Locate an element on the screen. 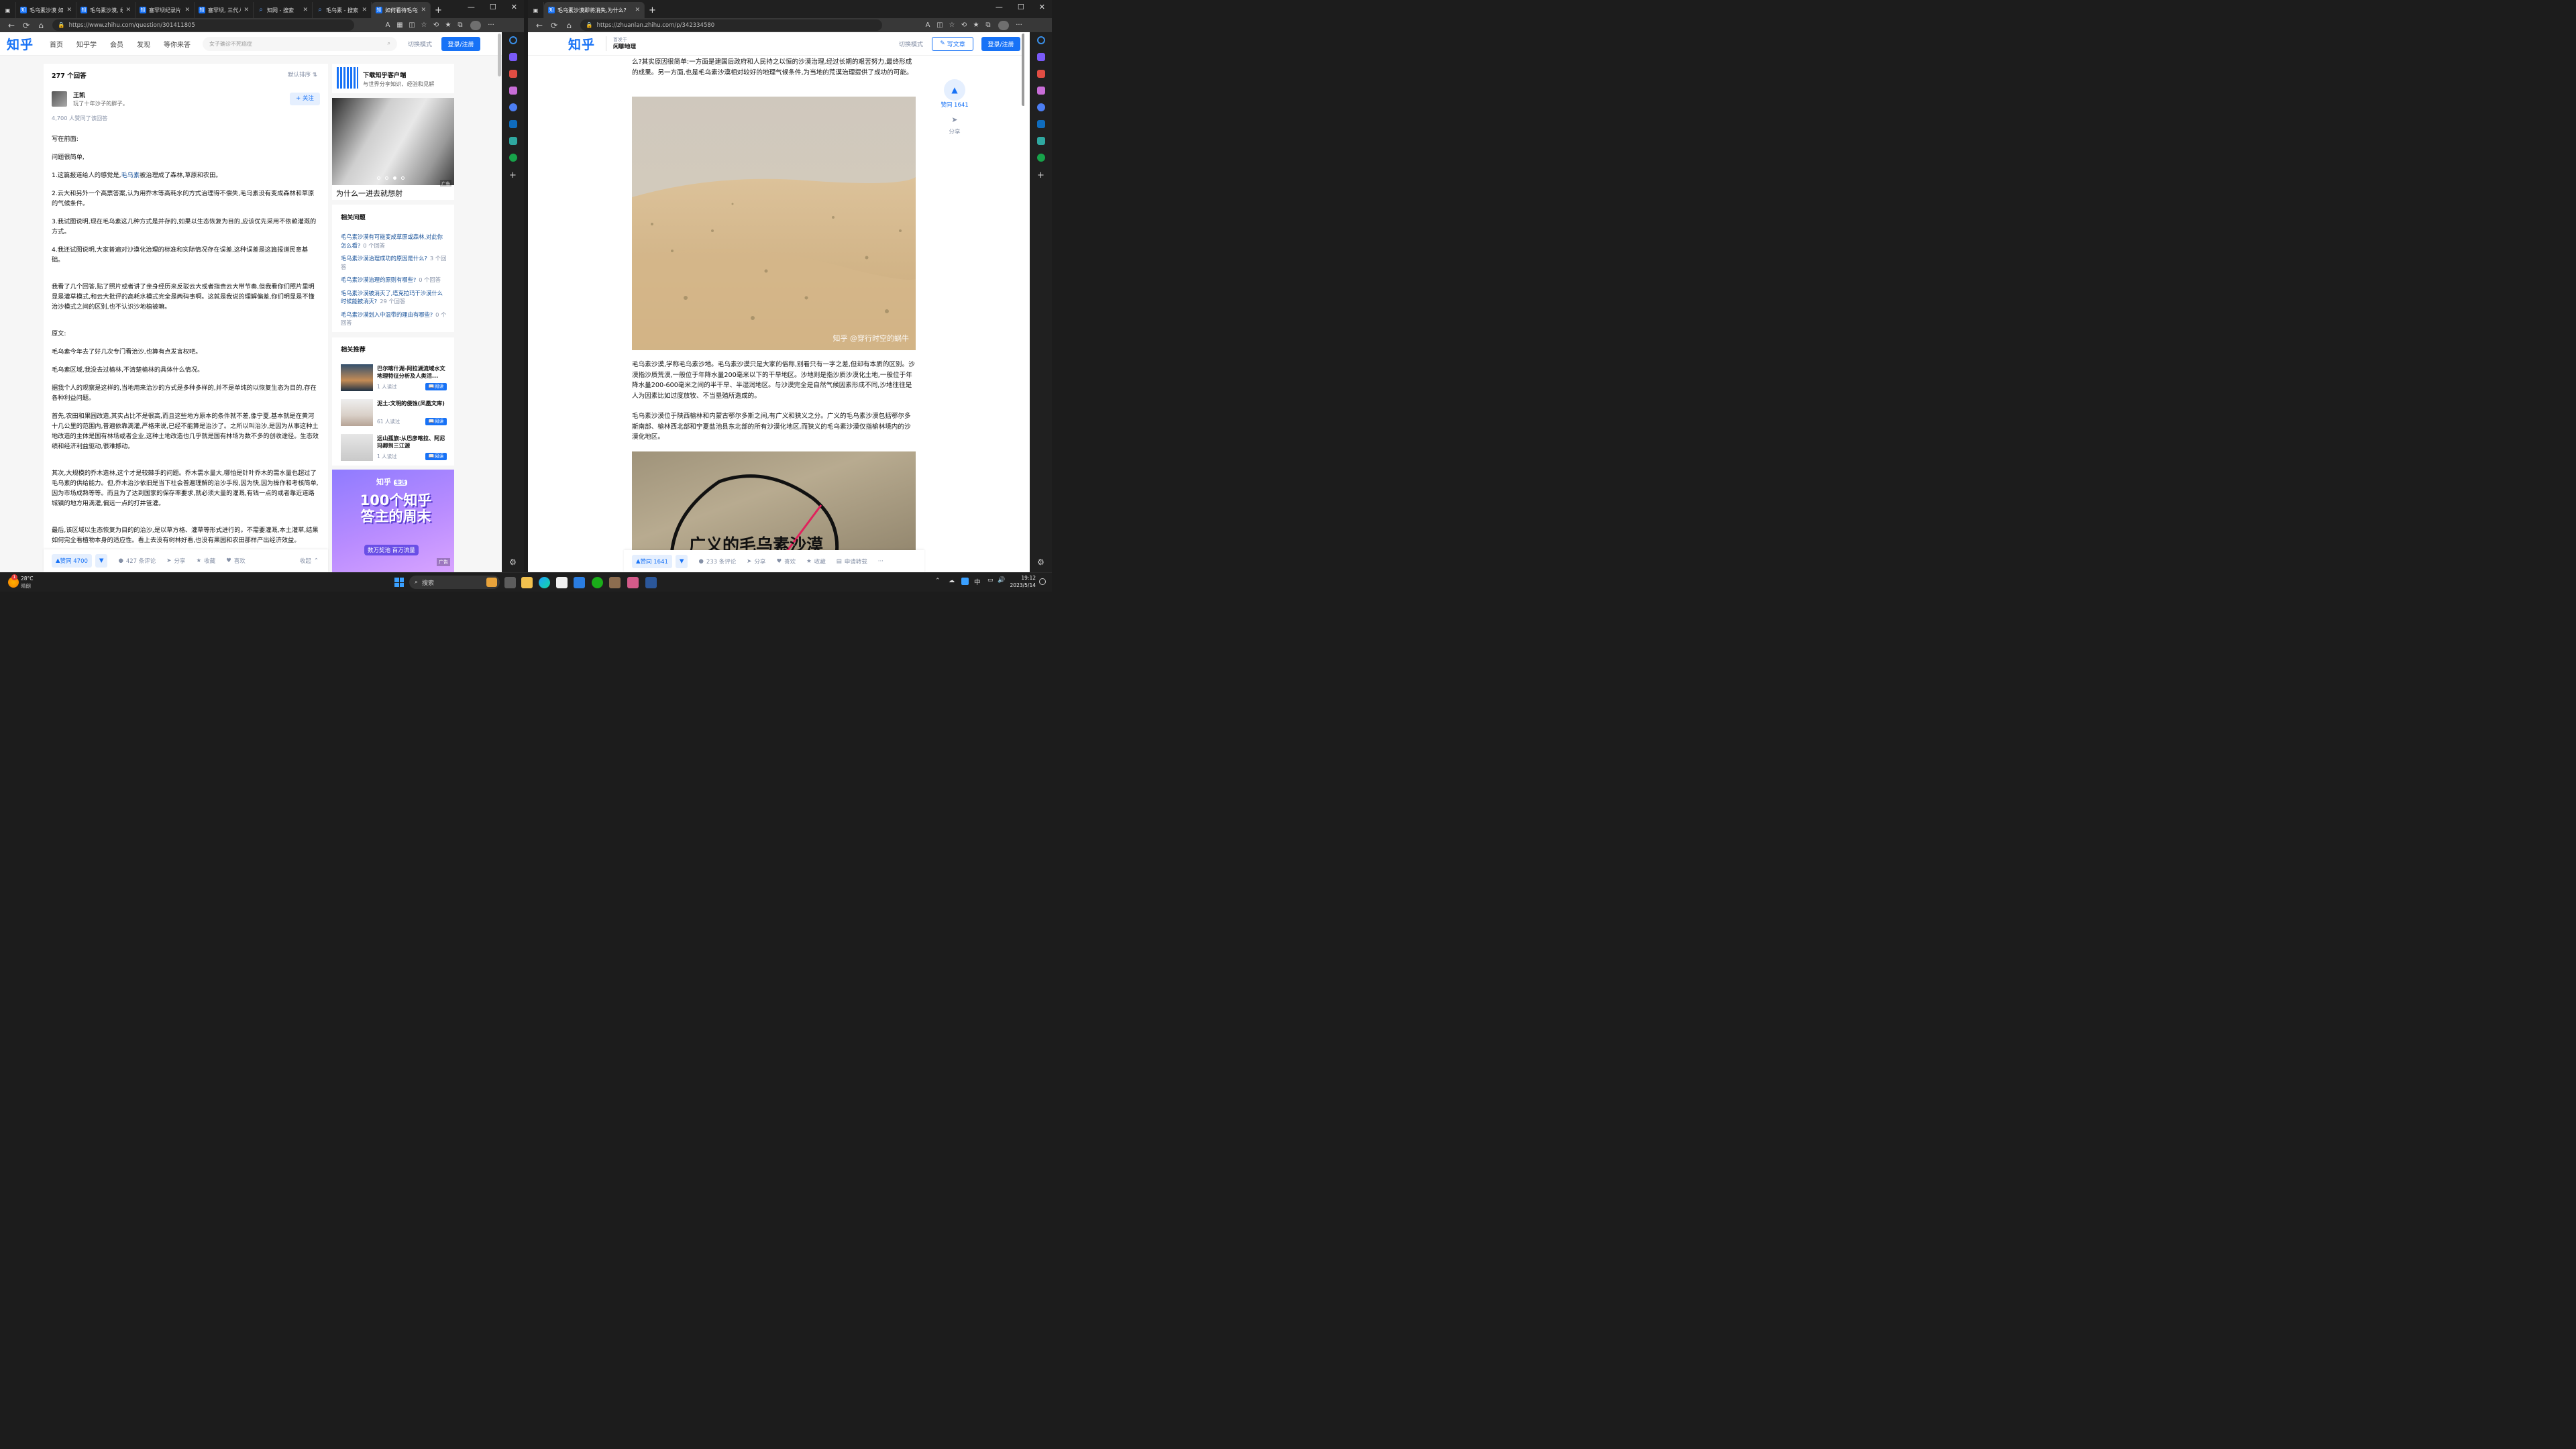 This screenshot has width=2576, height=1449. search-icon is located at coordinates (512, 40).